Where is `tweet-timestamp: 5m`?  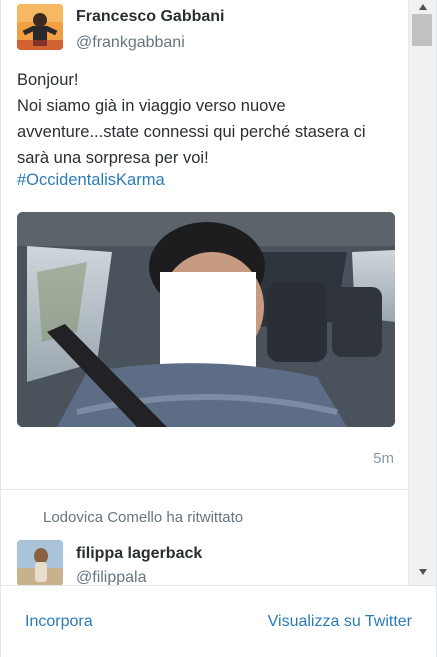 tweet-timestamp: 5m is located at coordinates (383, 458).